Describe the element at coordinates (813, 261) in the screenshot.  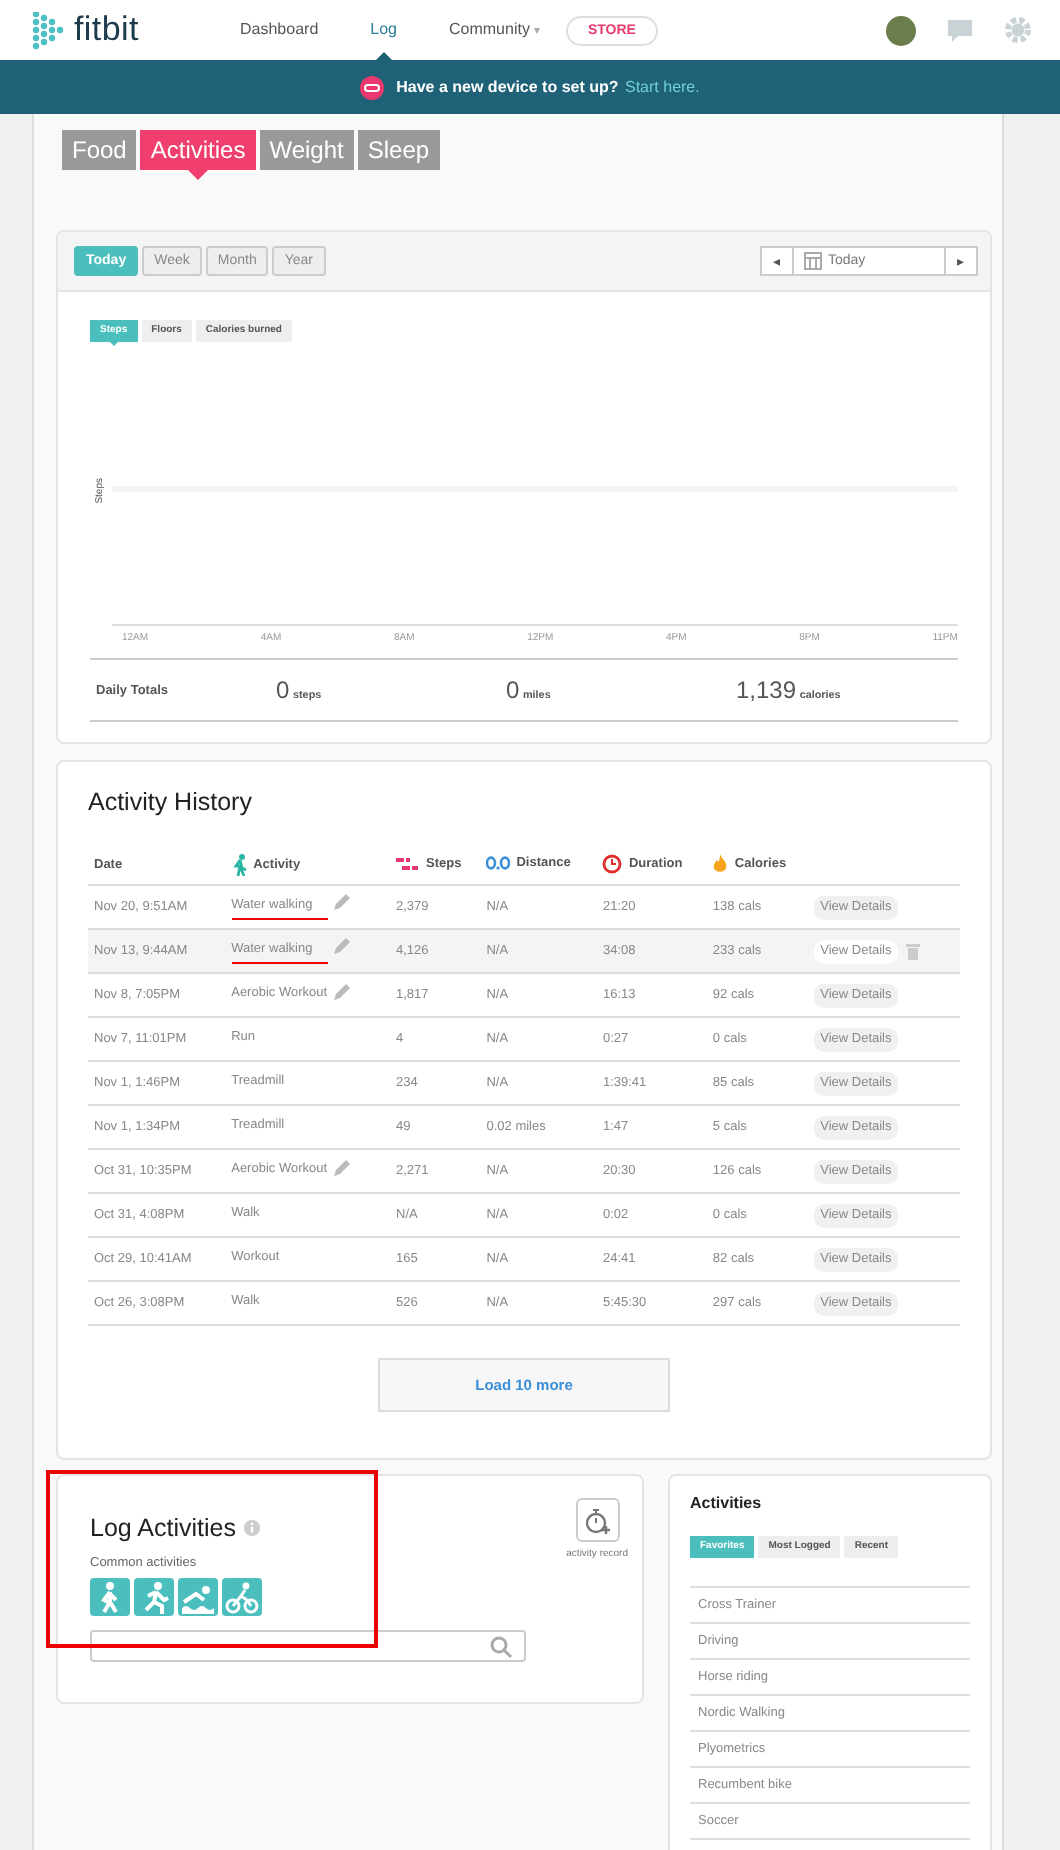
I see `calendar-icon` at that location.